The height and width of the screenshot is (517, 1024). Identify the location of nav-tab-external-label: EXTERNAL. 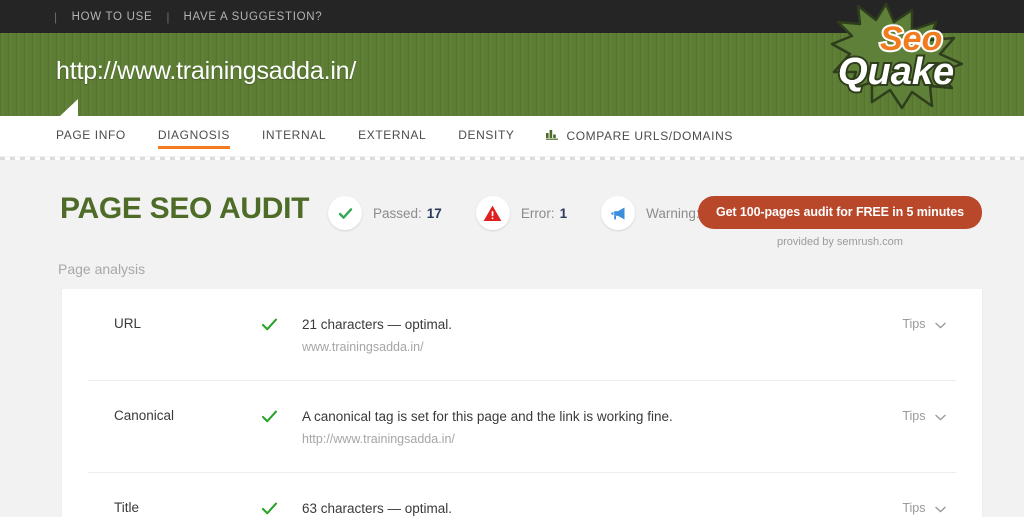
(392, 135).